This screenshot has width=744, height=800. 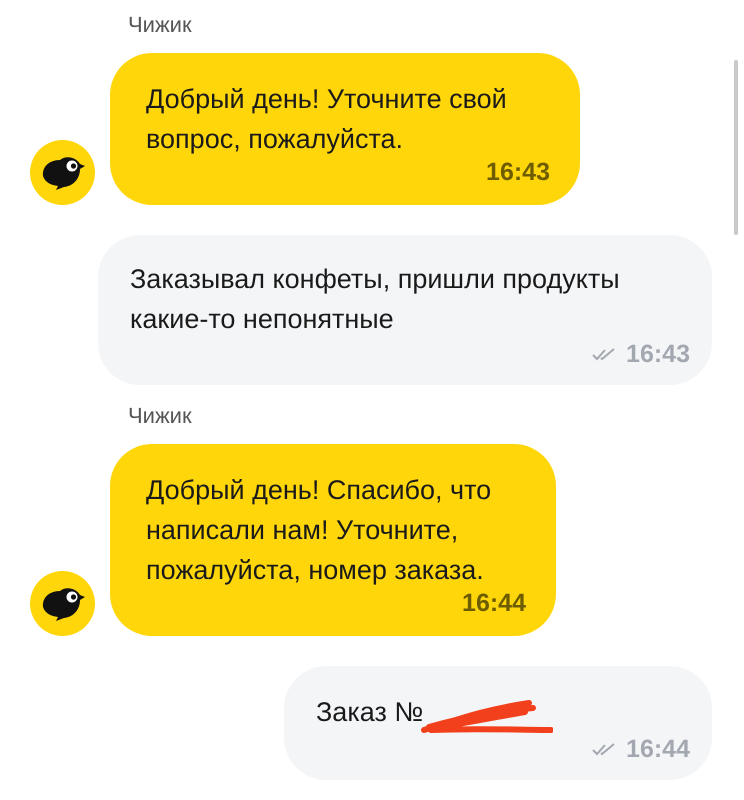 I want to click on message-text: Заказывал конфеты, пришли продукты какие-то непонятные, so click(x=375, y=299).